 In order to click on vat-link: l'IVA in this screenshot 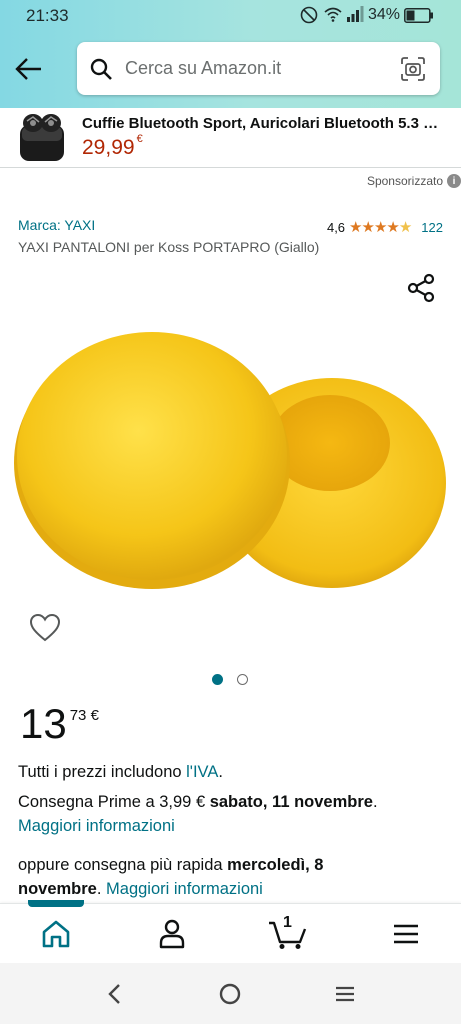, I will do `click(202, 772)`.